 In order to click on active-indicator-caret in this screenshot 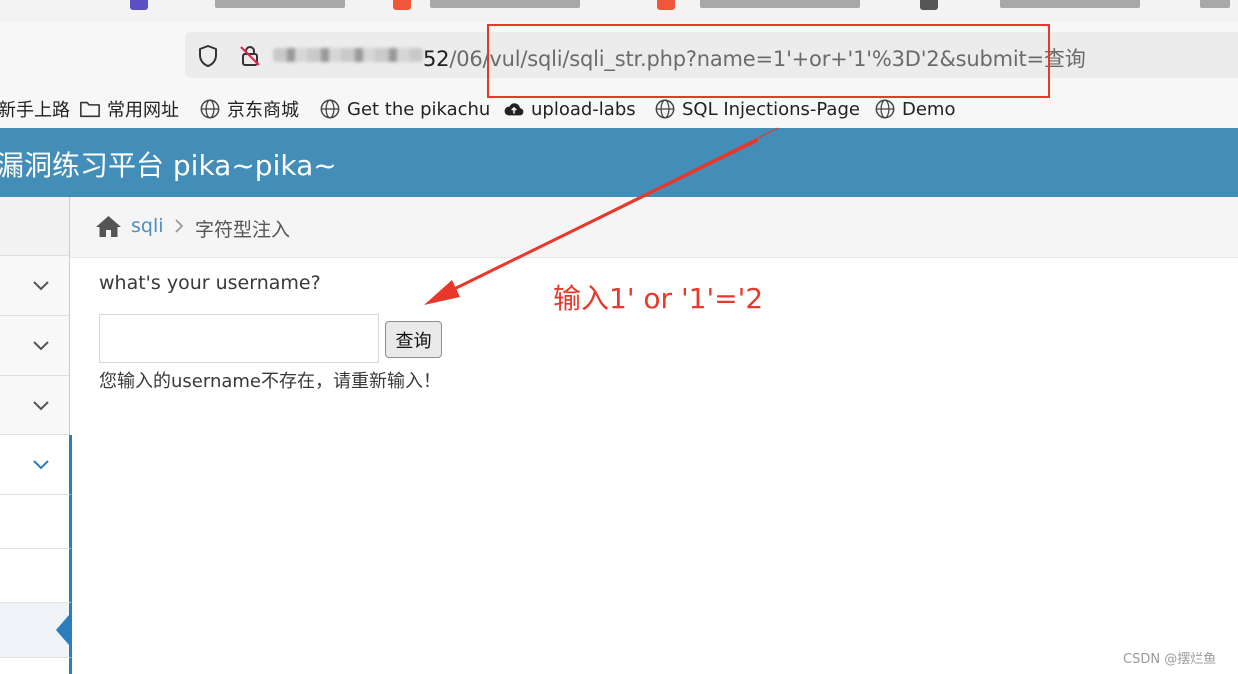, I will do `click(62, 630)`.